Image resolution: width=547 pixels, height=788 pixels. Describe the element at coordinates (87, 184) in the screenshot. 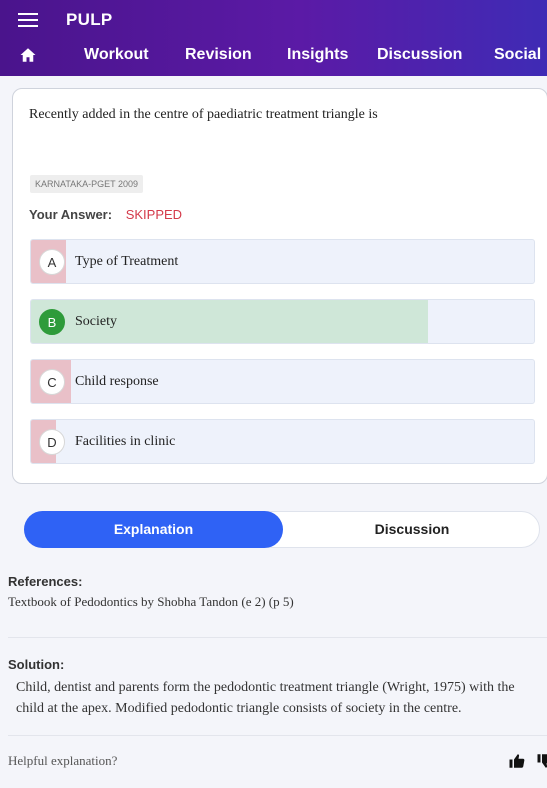

I see `exam-tag: KARNATAKA-PGET 2009` at that location.